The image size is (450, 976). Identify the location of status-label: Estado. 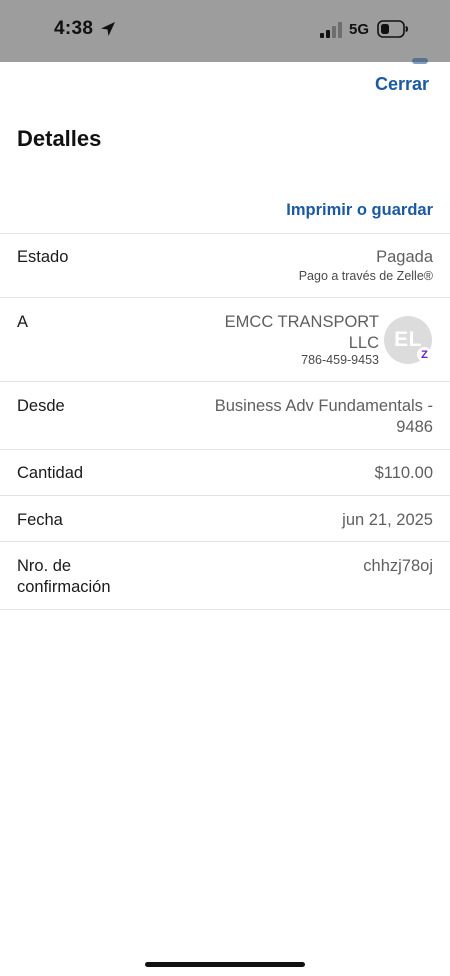
(43, 257).